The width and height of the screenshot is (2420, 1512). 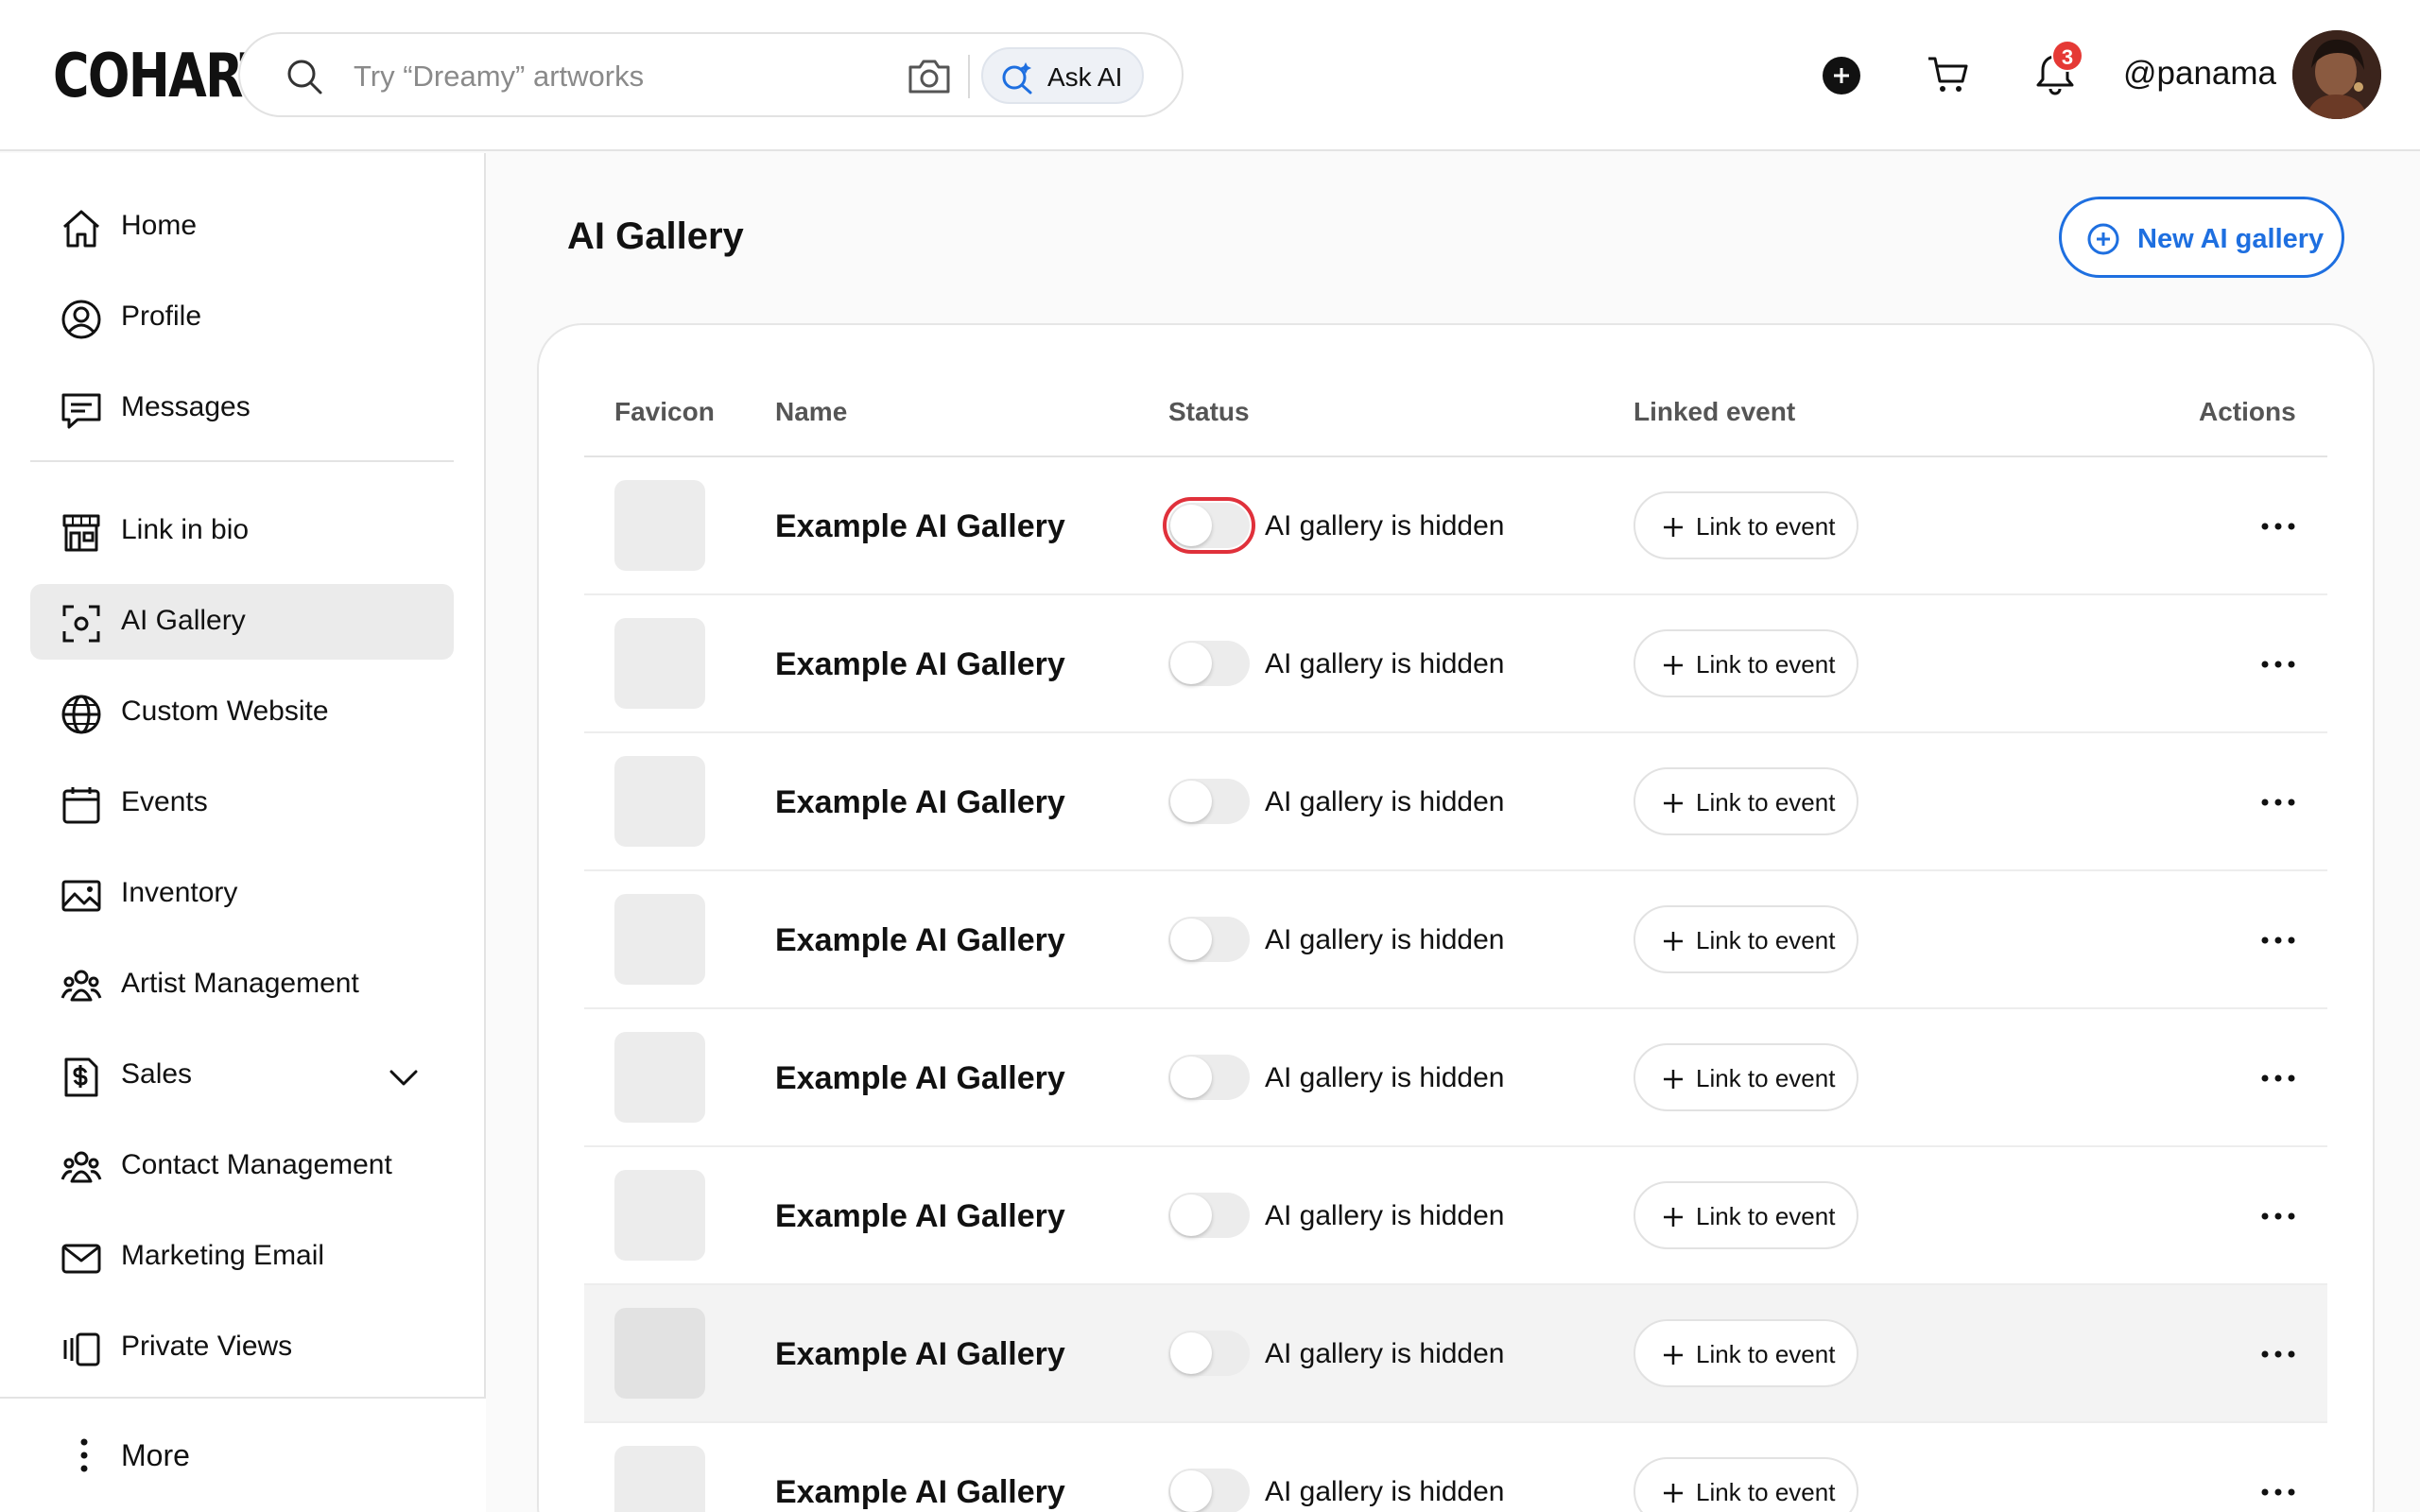 I want to click on sidebar-item-contact-management: Contact Management, so click(x=242, y=1166).